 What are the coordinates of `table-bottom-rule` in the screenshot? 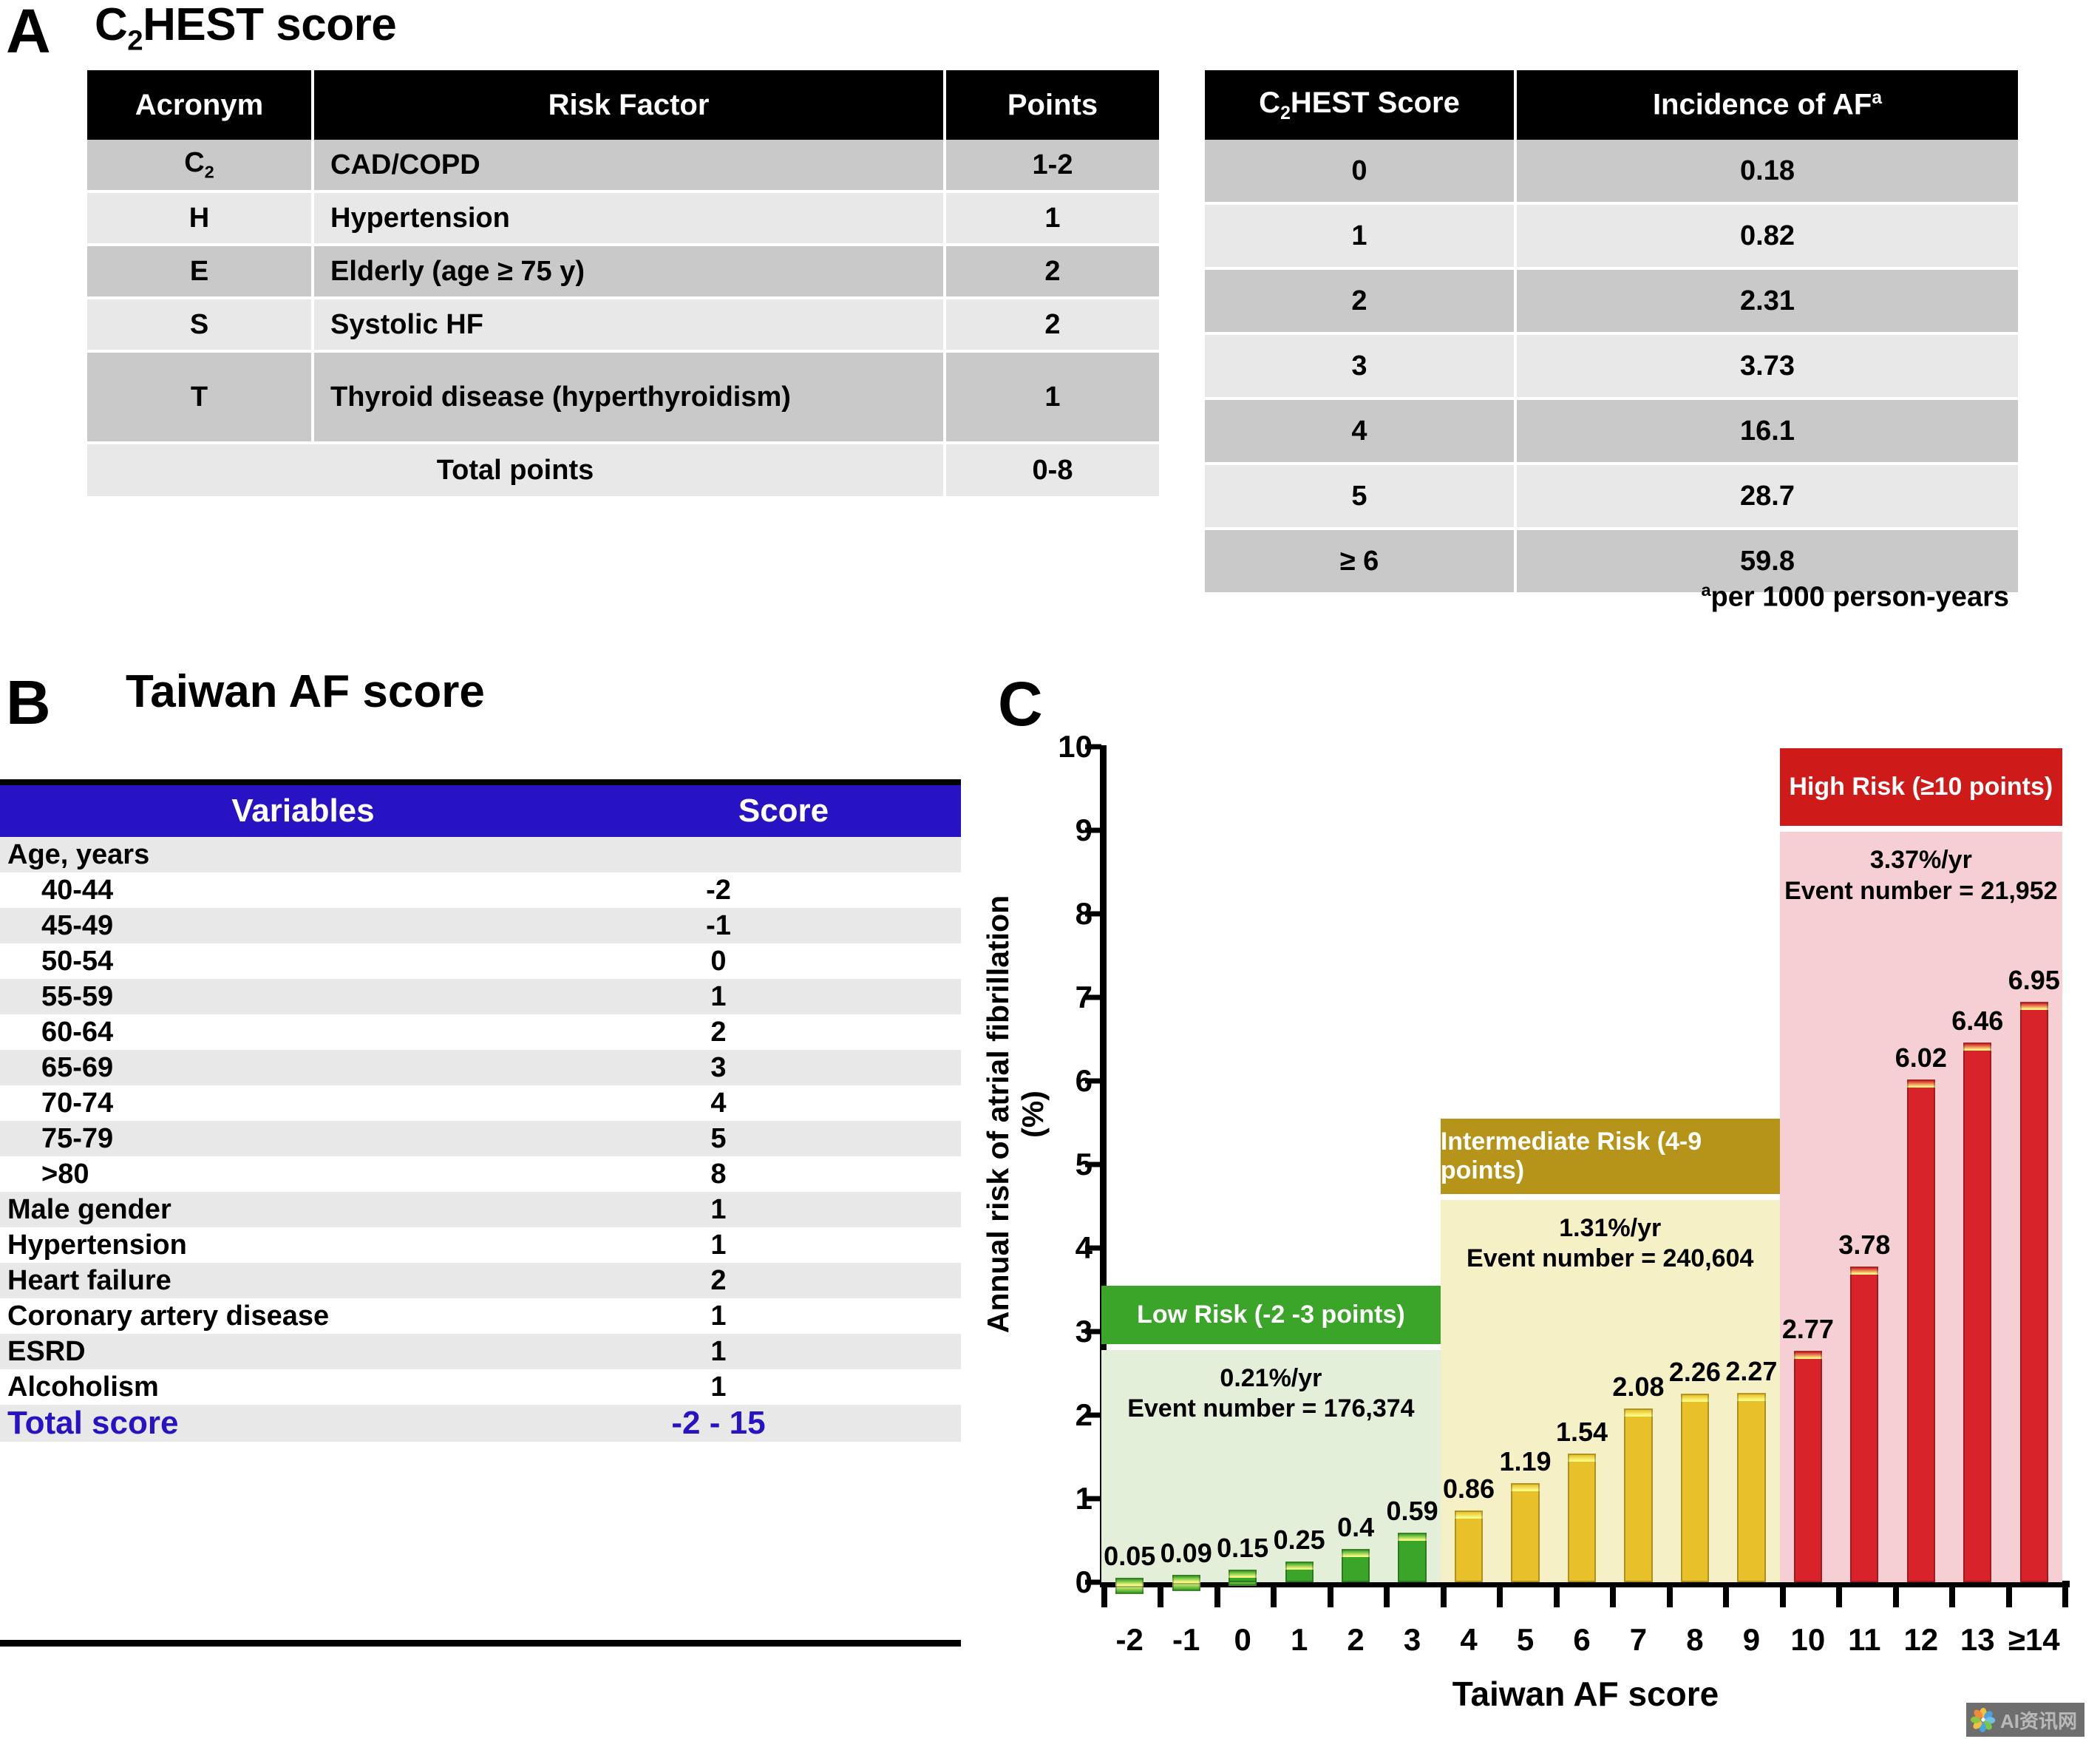 It's located at (480, 1644).